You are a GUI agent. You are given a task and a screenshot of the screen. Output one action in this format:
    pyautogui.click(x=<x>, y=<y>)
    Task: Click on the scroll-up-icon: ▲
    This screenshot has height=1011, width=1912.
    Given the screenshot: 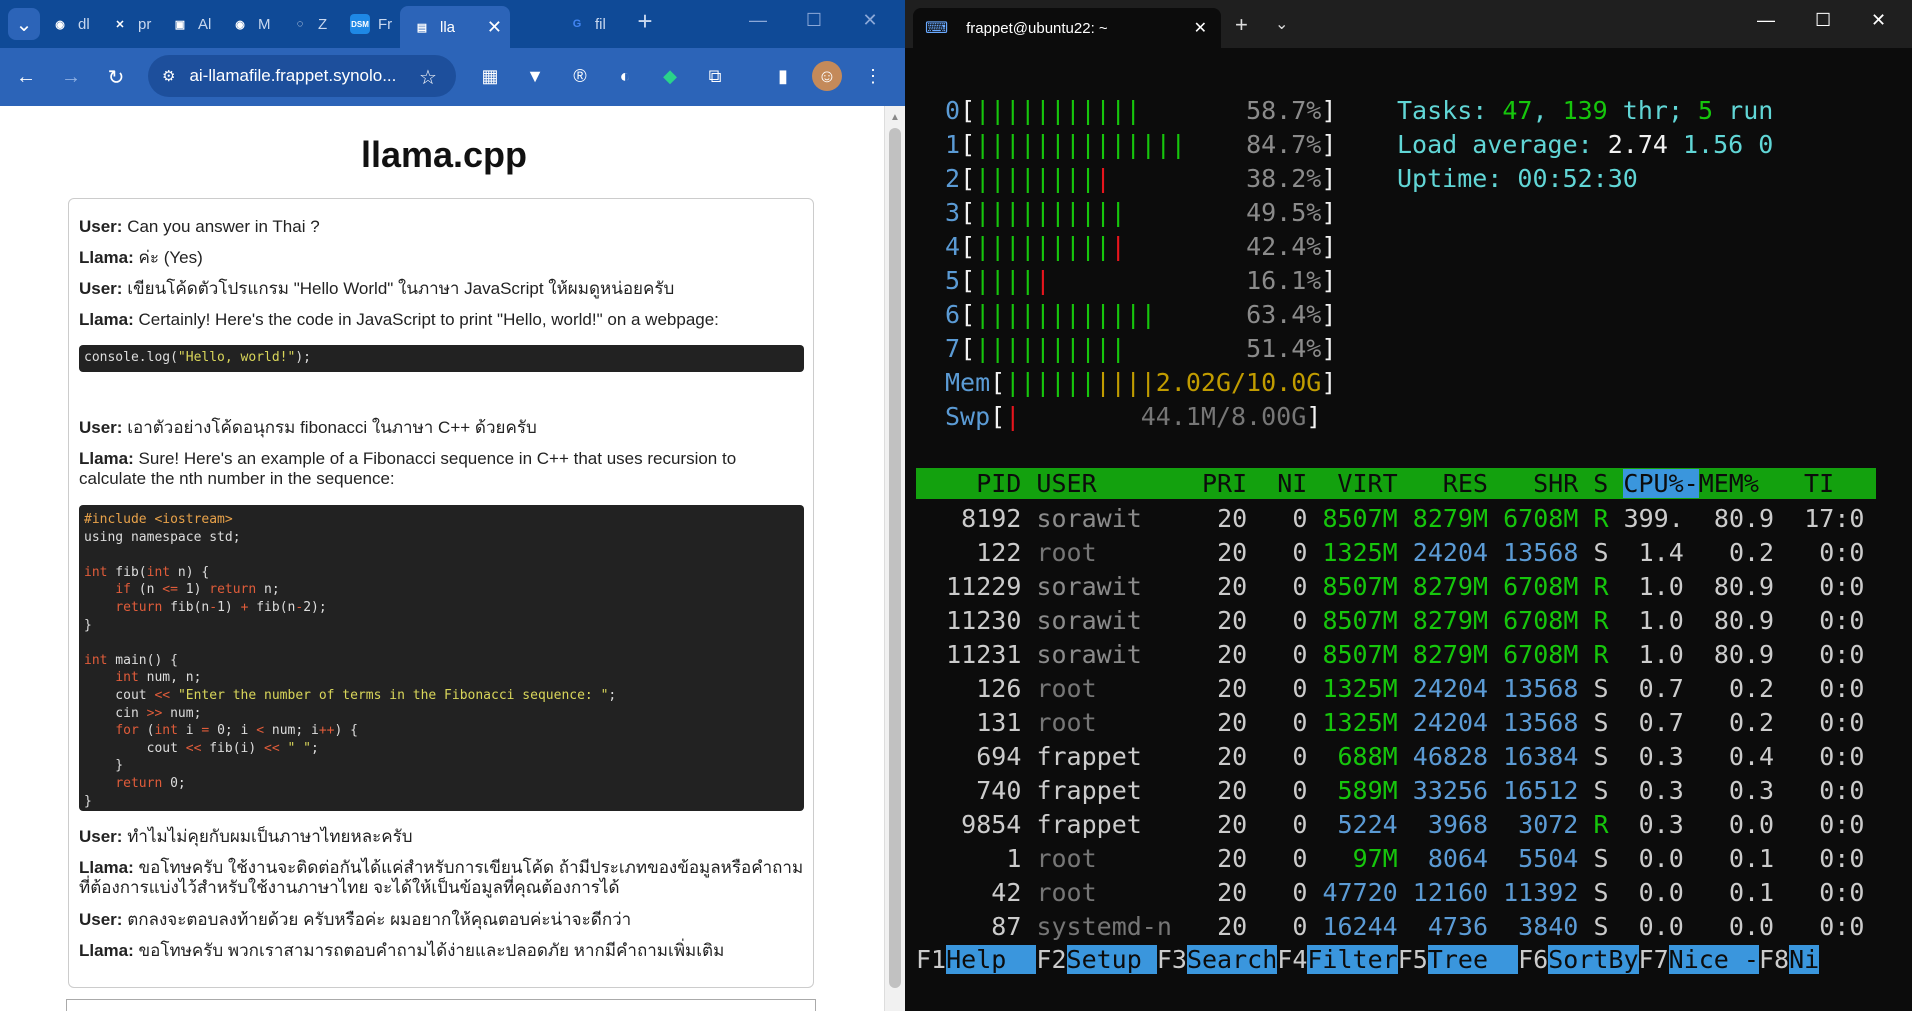 What is the action you would take?
    pyautogui.click(x=895, y=117)
    